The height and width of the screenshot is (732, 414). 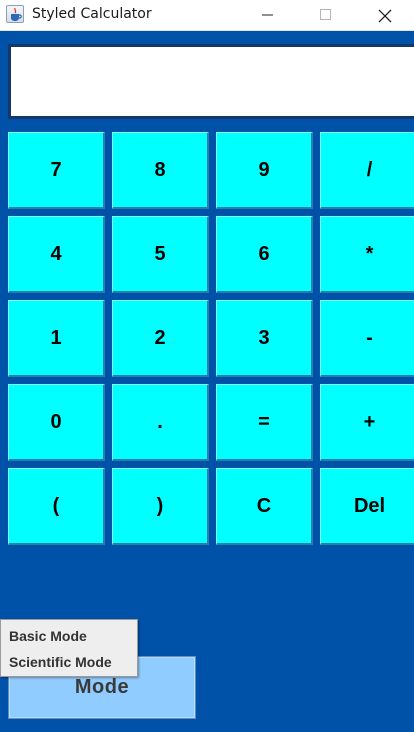 What do you see at coordinates (160, 338) in the screenshot?
I see `key-2-button: 2` at bounding box center [160, 338].